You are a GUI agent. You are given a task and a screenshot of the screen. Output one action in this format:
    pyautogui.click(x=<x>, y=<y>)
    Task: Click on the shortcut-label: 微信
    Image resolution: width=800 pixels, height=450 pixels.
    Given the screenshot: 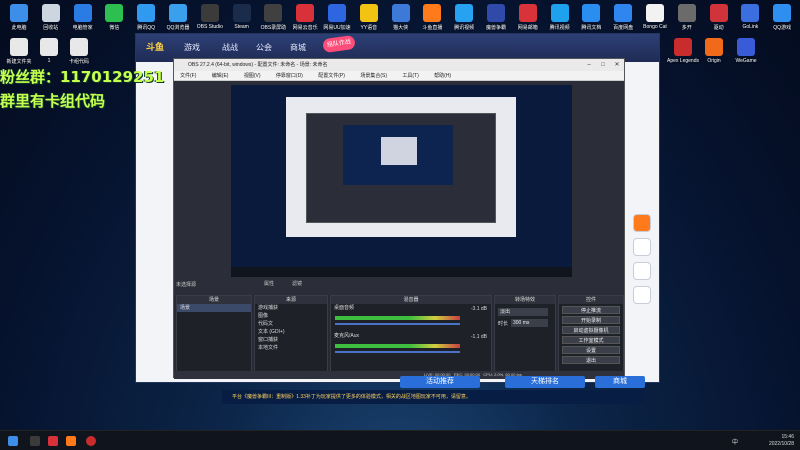 What is the action you would take?
    pyautogui.click(x=114, y=28)
    